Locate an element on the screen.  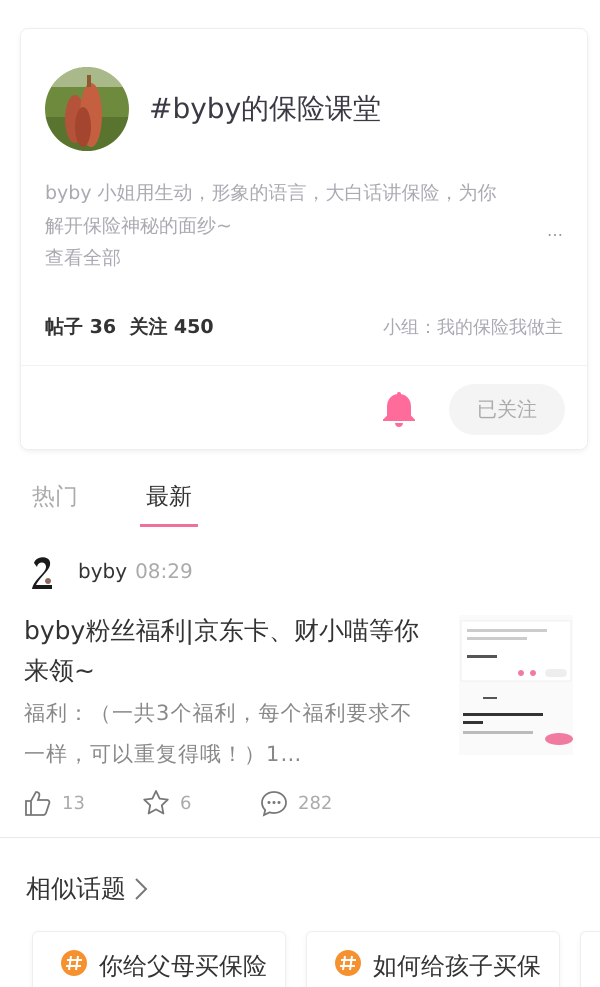
topic-card: 如何给孩子买保 is located at coordinates (433, 959).